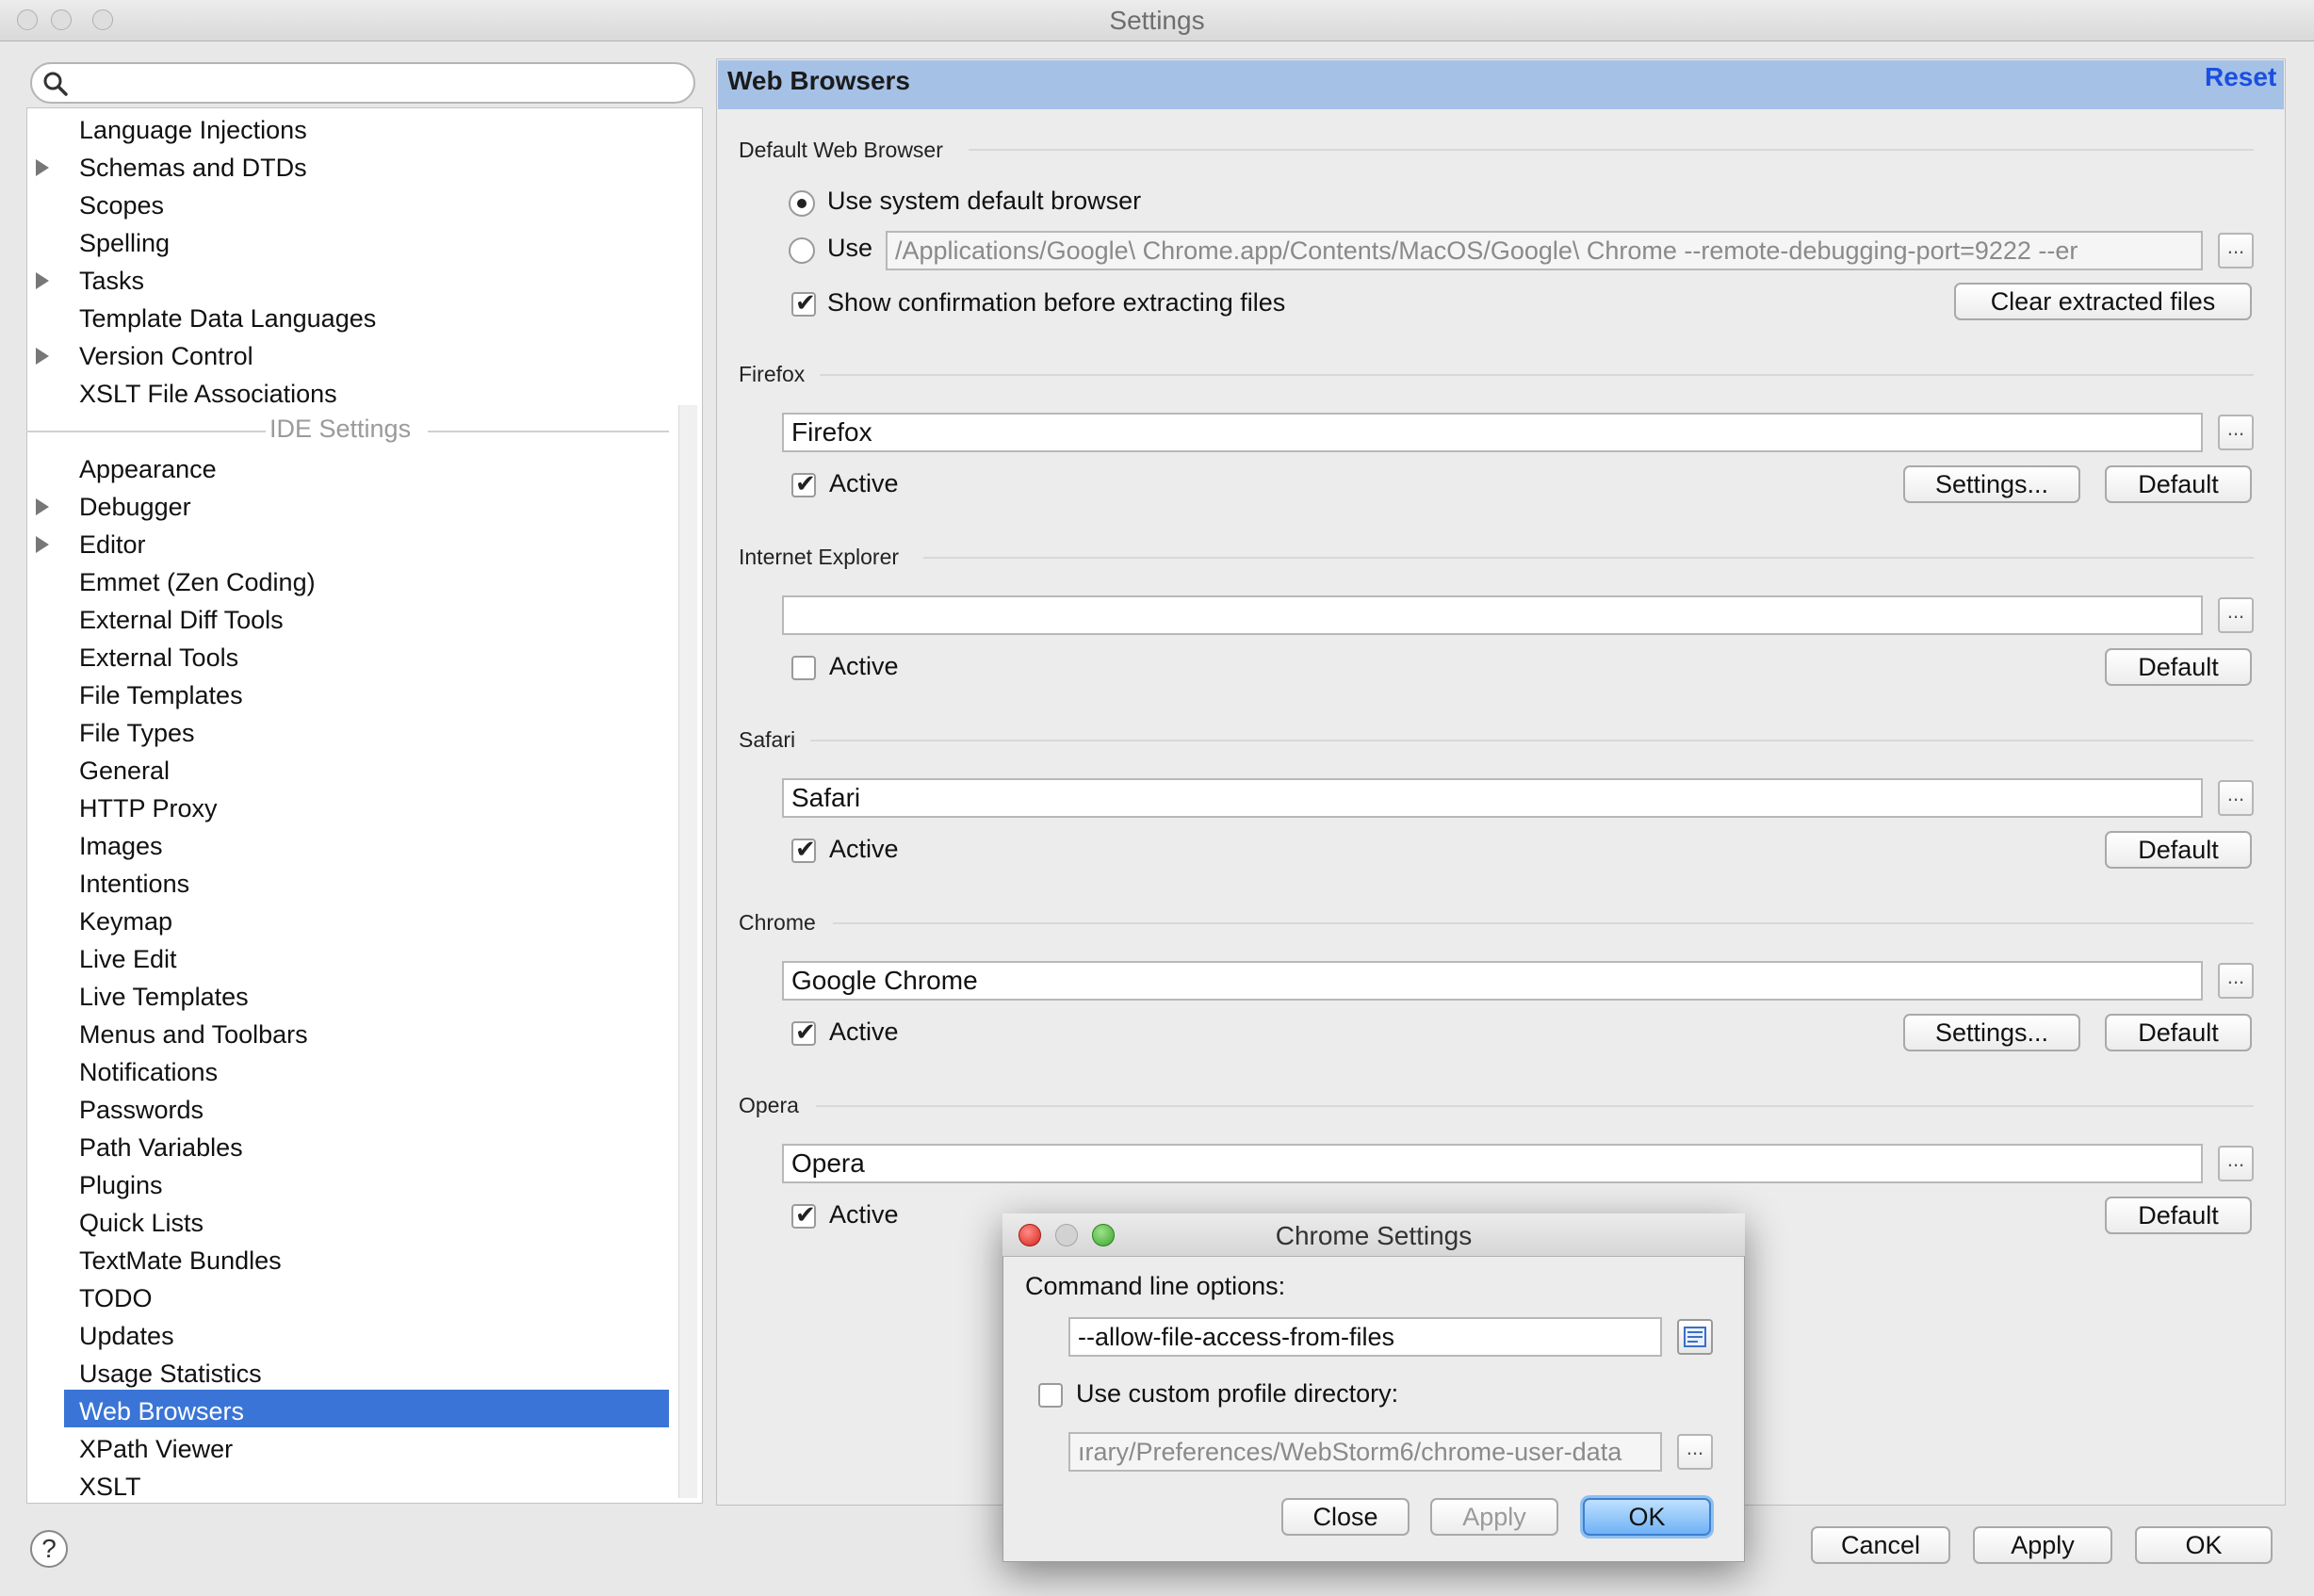 This screenshot has height=1596, width=2314. What do you see at coordinates (135, 507) in the screenshot?
I see `tree-item: Debugger` at bounding box center [135, 507].